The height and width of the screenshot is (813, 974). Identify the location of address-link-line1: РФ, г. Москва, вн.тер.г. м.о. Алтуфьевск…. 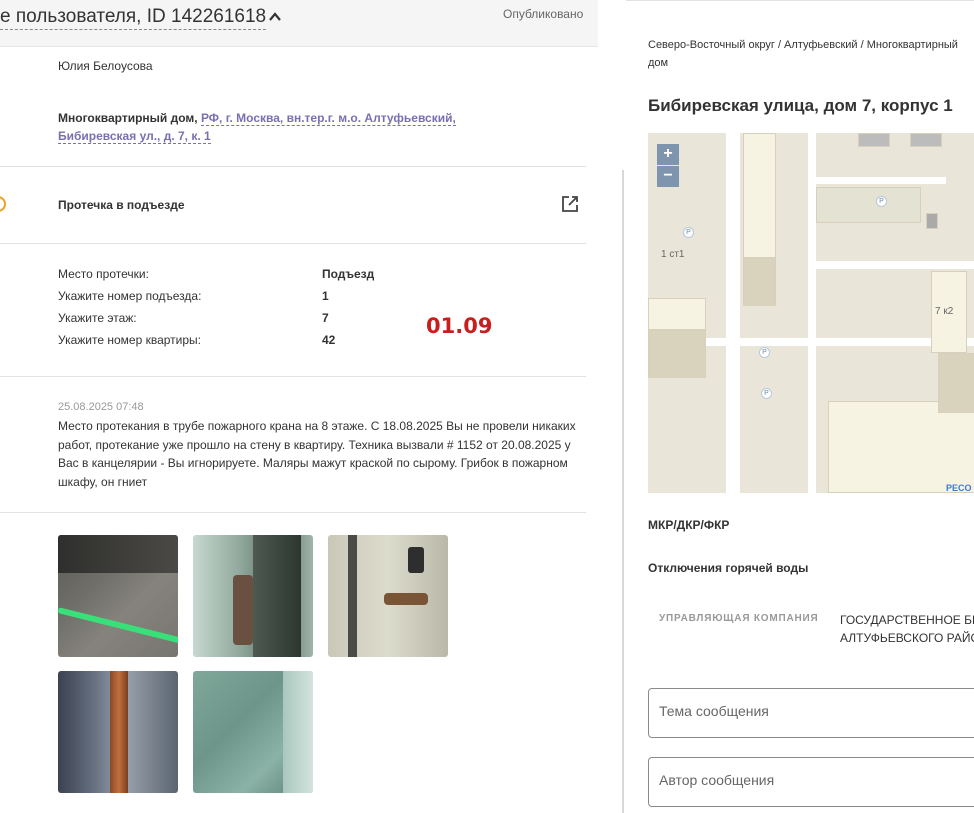
(328, 118).